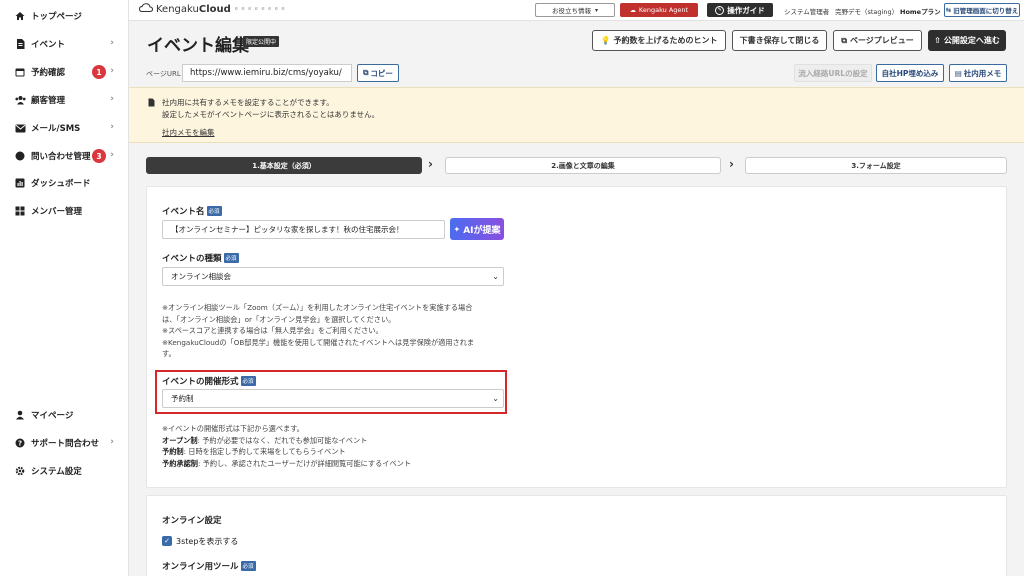 This screenshot has width=1024, height=576. What do you see at coordinates (182, 398) in the screenshot?
I see `event-format-value: 予約制` at bounding box center [182, 398].